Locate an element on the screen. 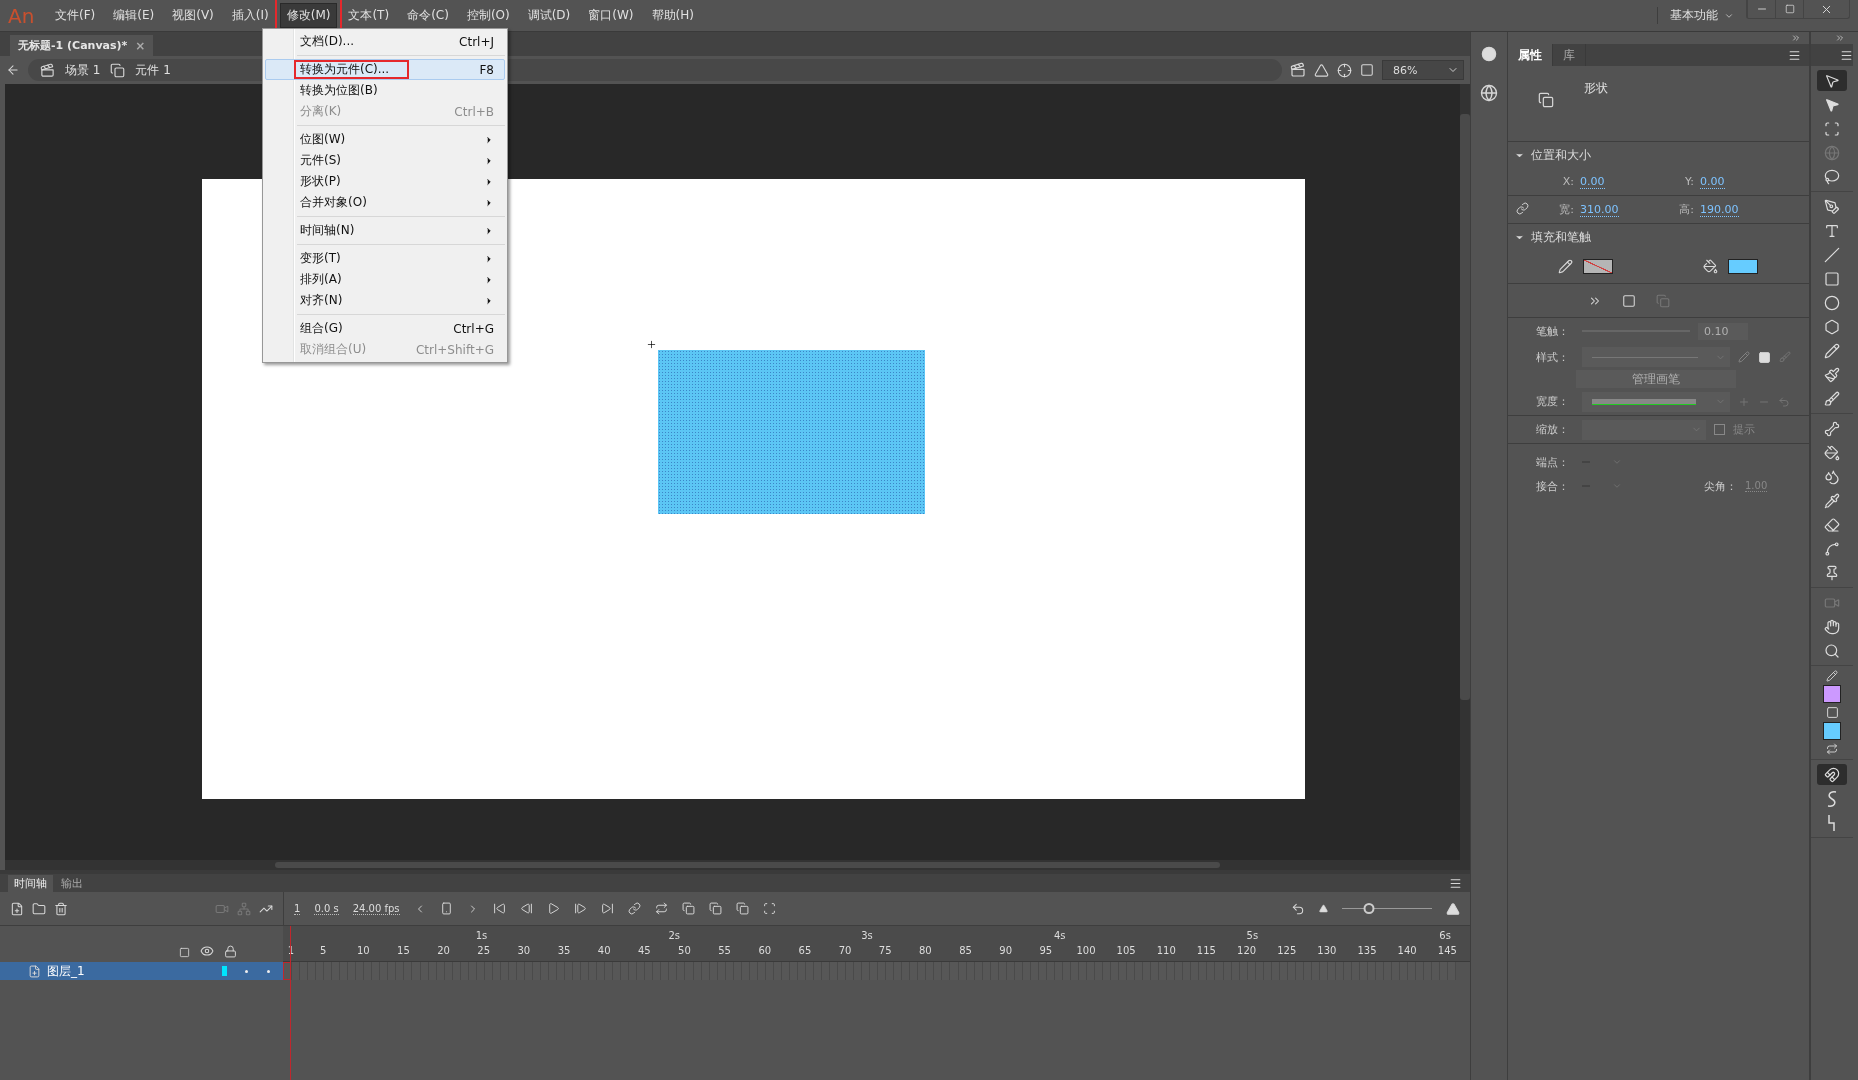  menu-option-label: 取消组合(U) is located at coordinates (333, 349).